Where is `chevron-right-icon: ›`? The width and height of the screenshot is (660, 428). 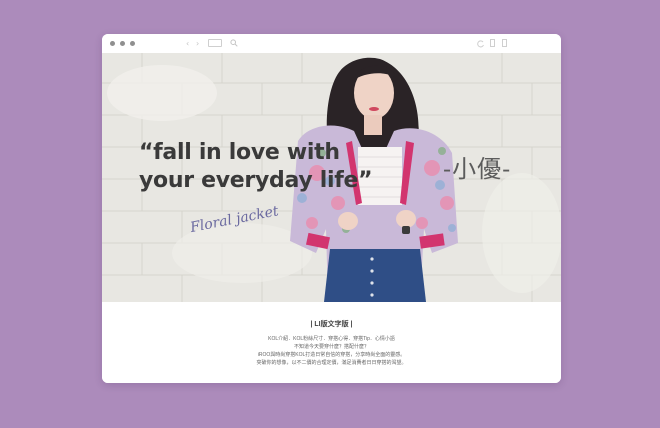
chevron-right-icon: › is located at coordinates (197, 43).